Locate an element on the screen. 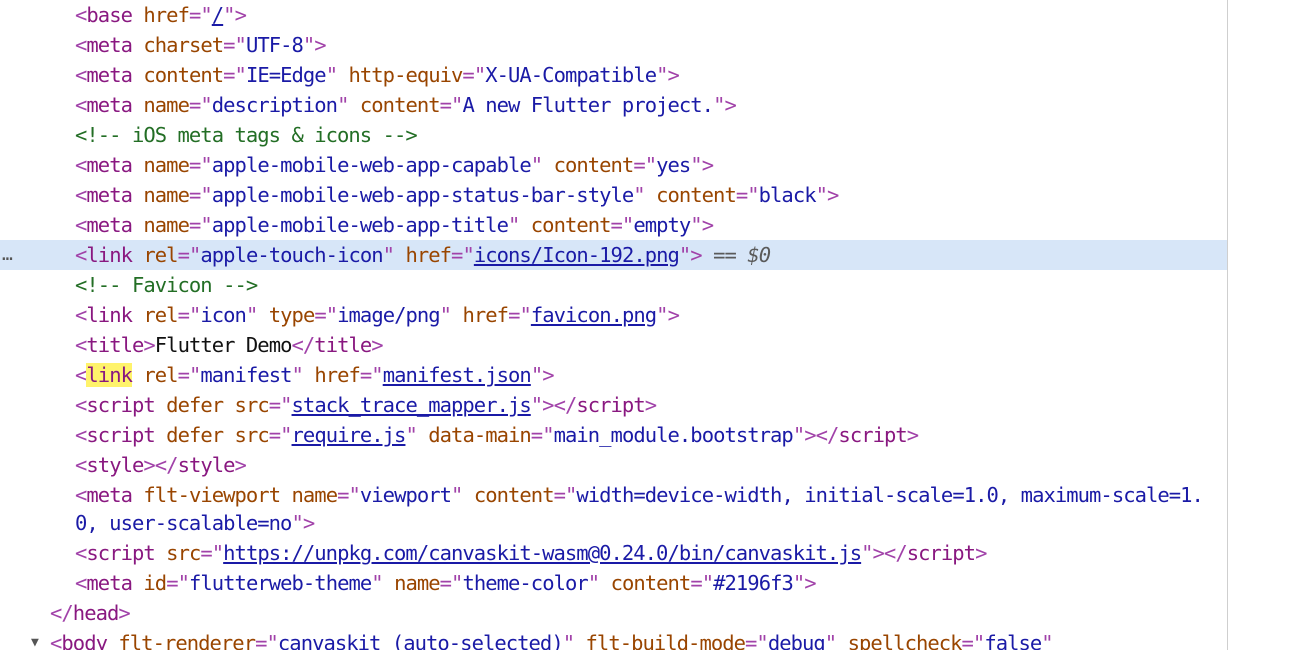  search-highlight: link is located at coordinates (109, 375).